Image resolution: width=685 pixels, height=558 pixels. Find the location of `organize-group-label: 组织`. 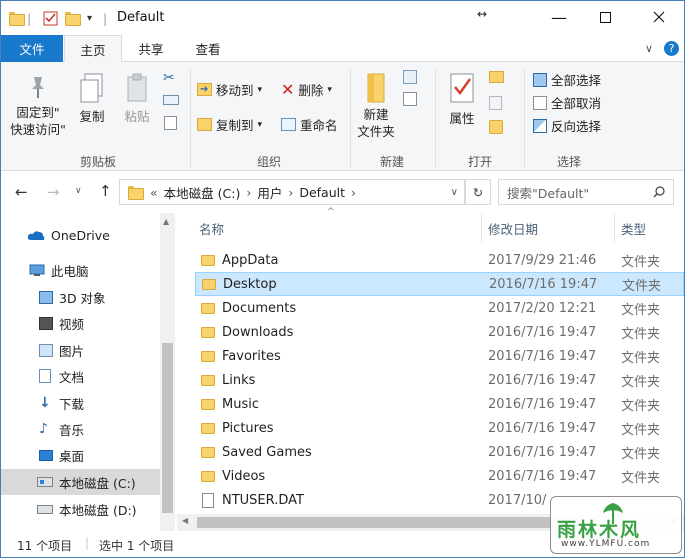

organize-group-label: 组织 is located at coordinates (268, 162).